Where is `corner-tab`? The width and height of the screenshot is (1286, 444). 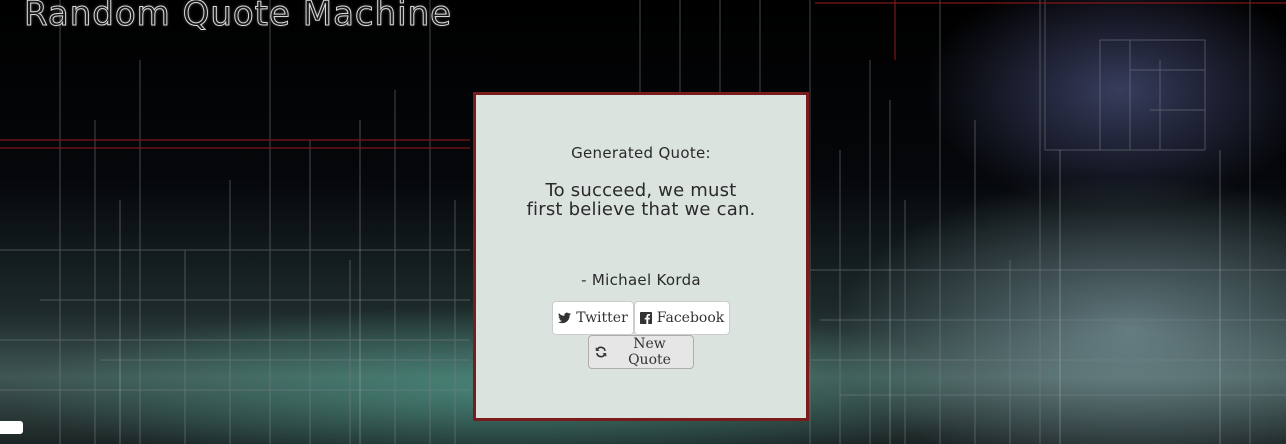 corner-tab is located at coordinates (11, 427).